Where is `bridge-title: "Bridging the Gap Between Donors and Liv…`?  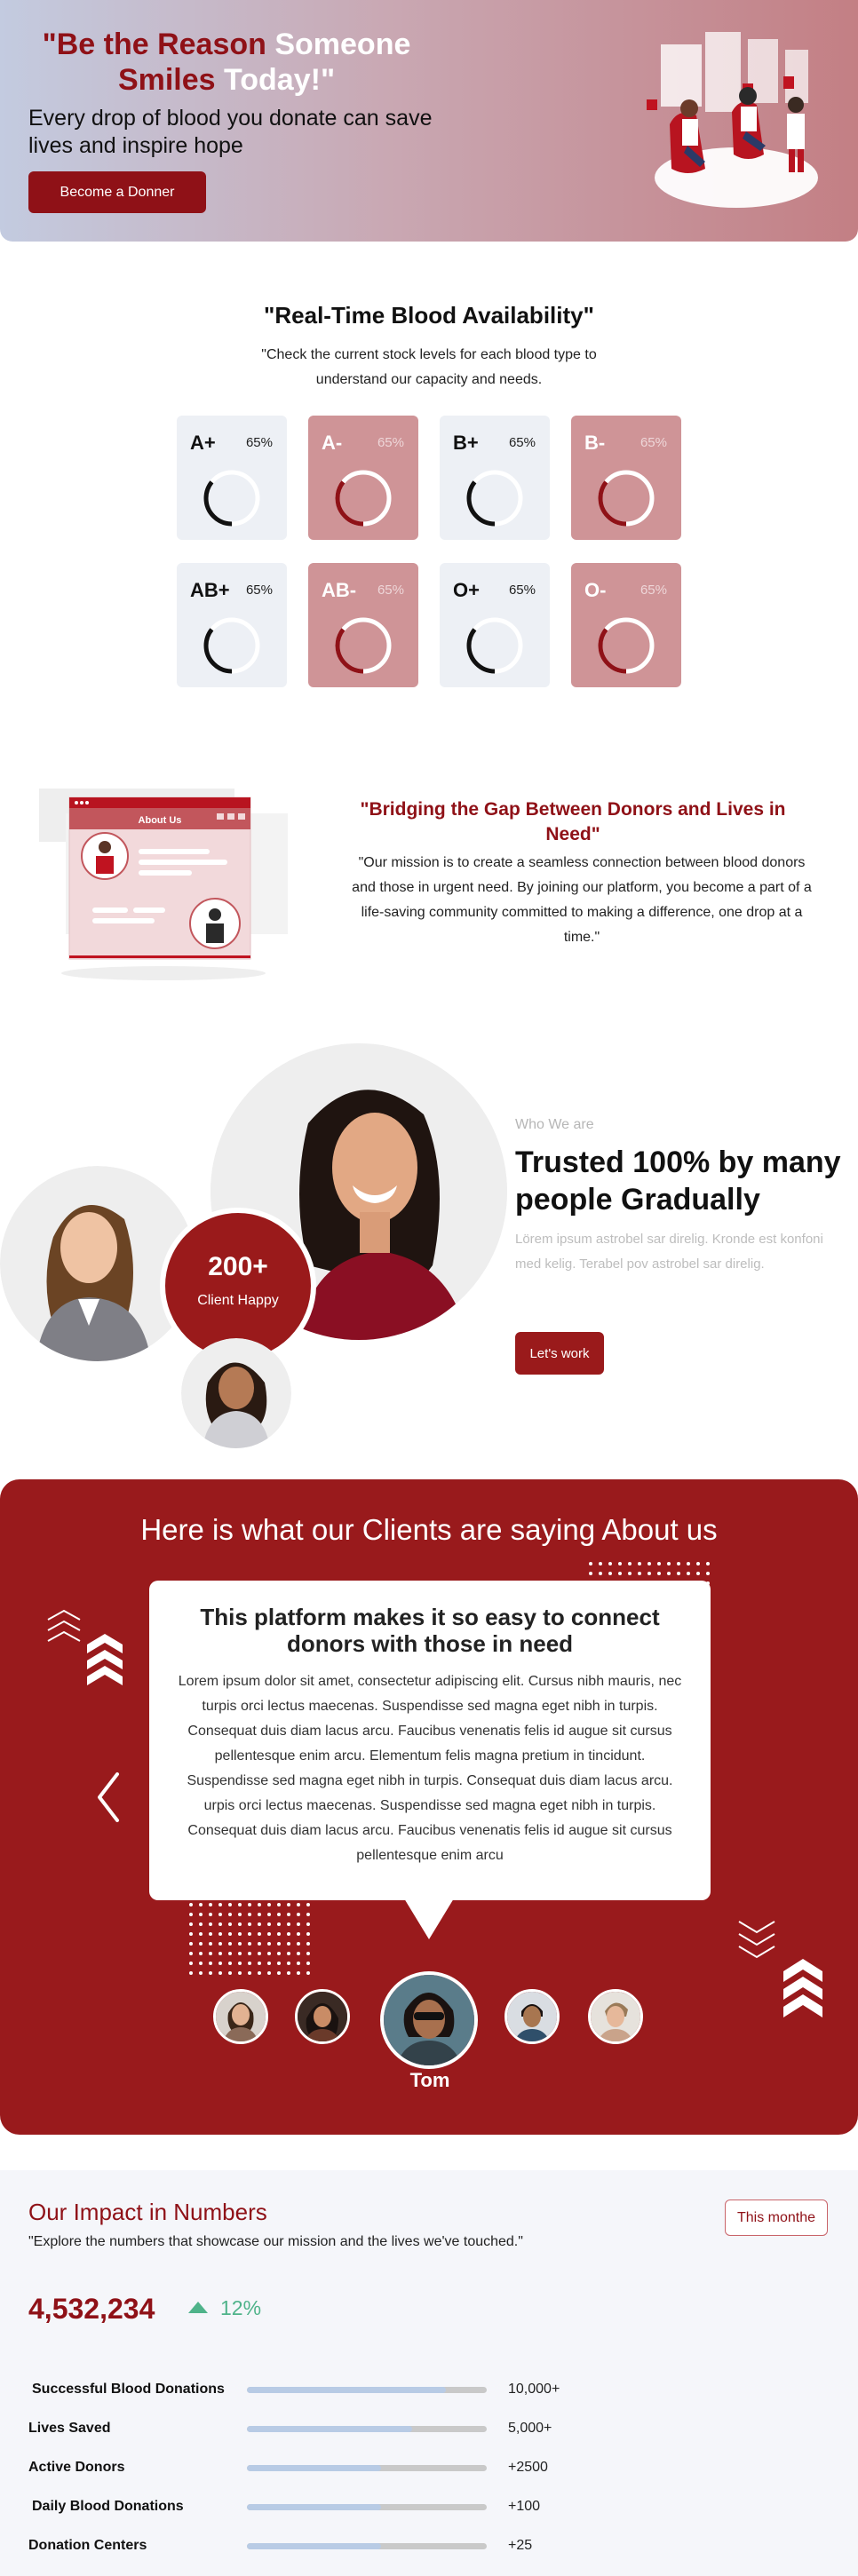
bridge-title: "Bridging the Gap Between Donors and Liv… is located at coordinates (573, 822).